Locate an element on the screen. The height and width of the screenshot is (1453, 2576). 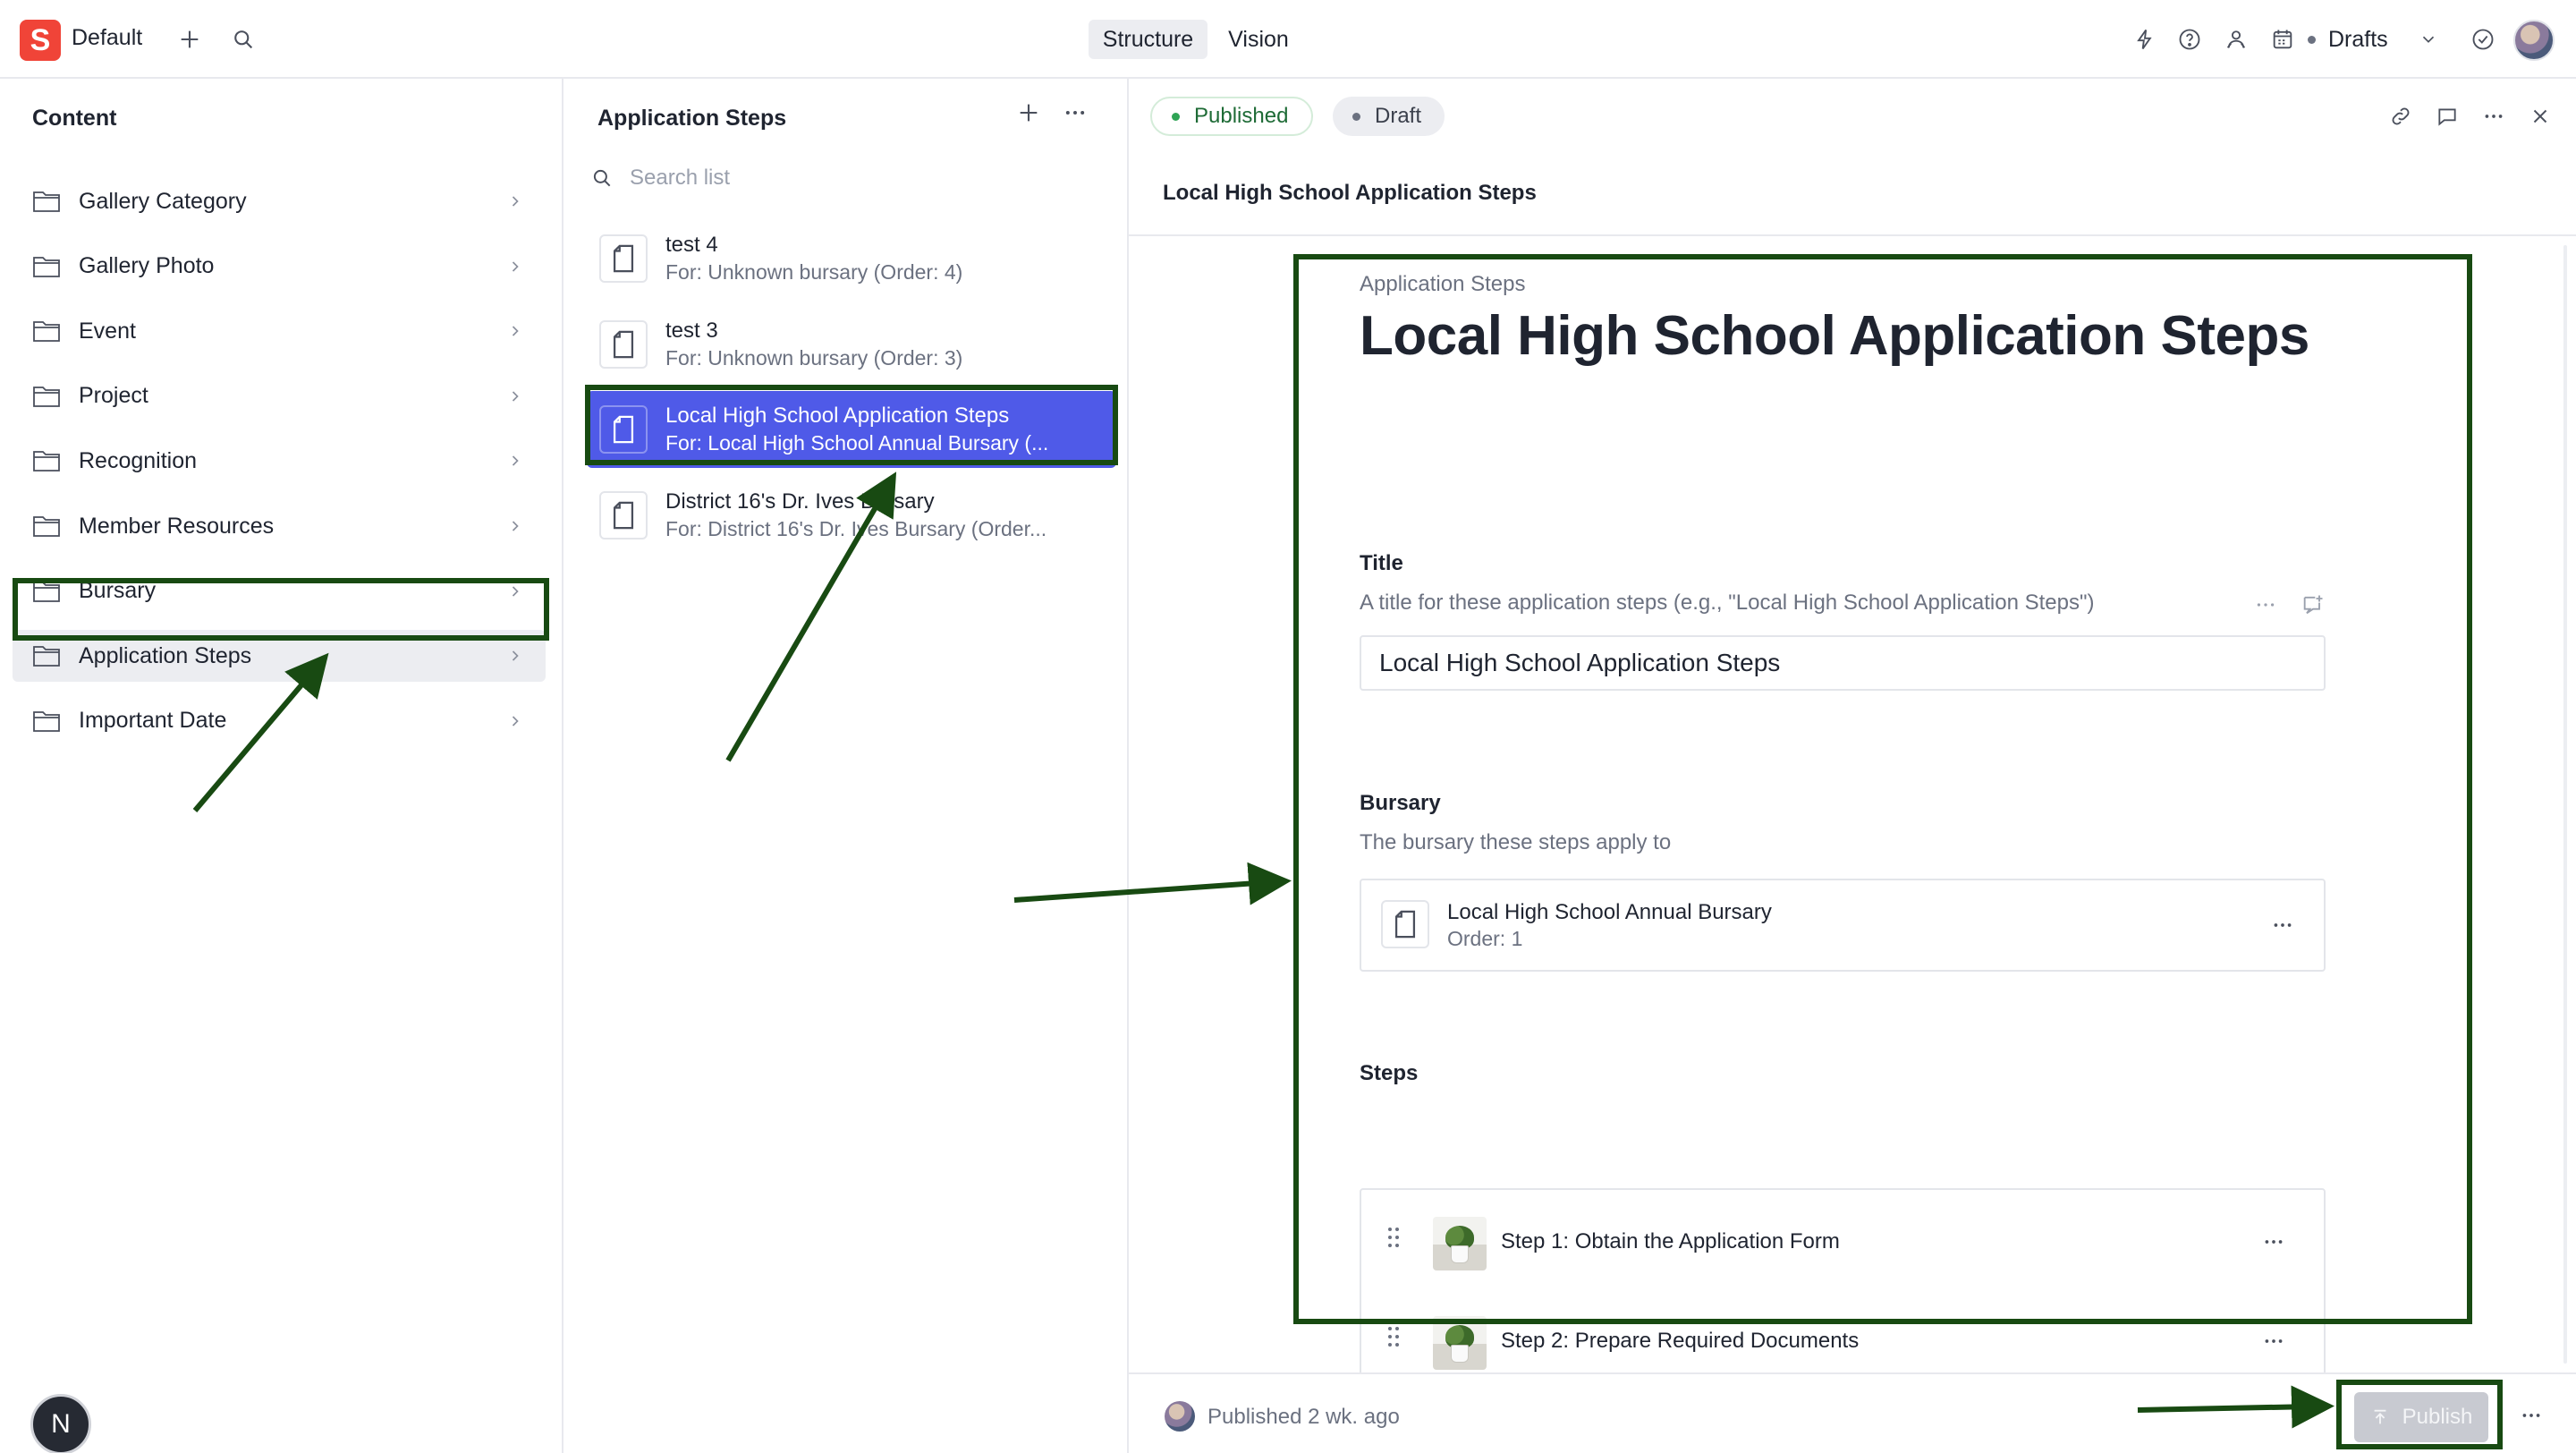
document-header-title: Local High School Application Steps is located at coordinates (1350, 193).